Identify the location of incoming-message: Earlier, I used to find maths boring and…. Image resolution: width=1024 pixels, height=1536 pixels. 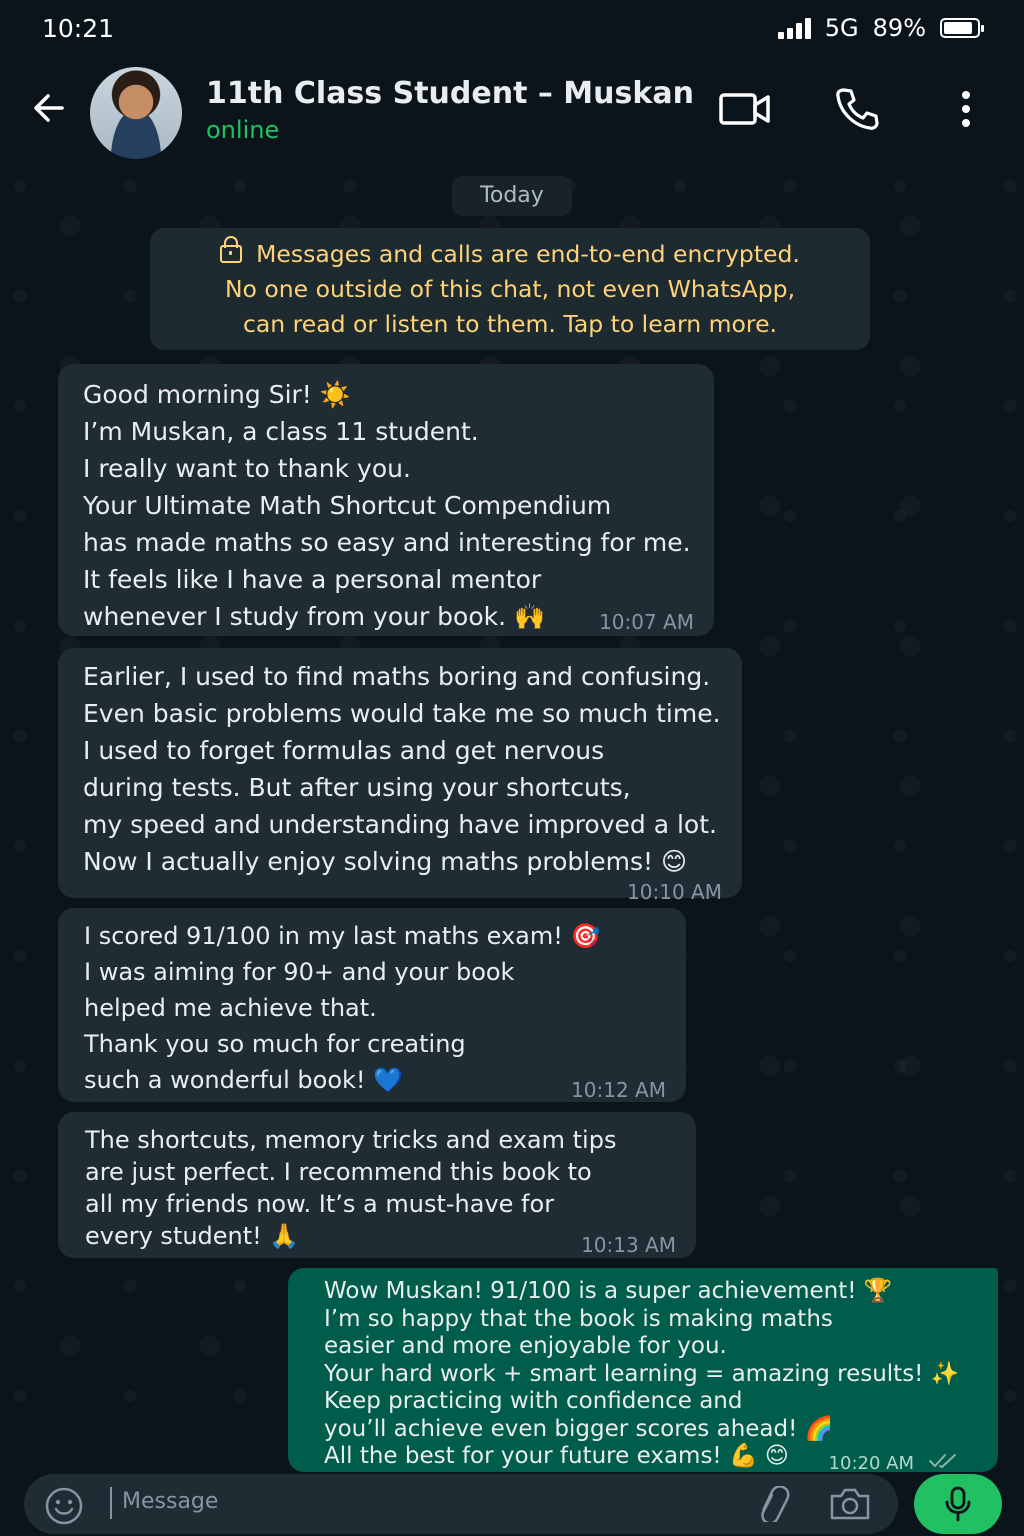
(400, 776).